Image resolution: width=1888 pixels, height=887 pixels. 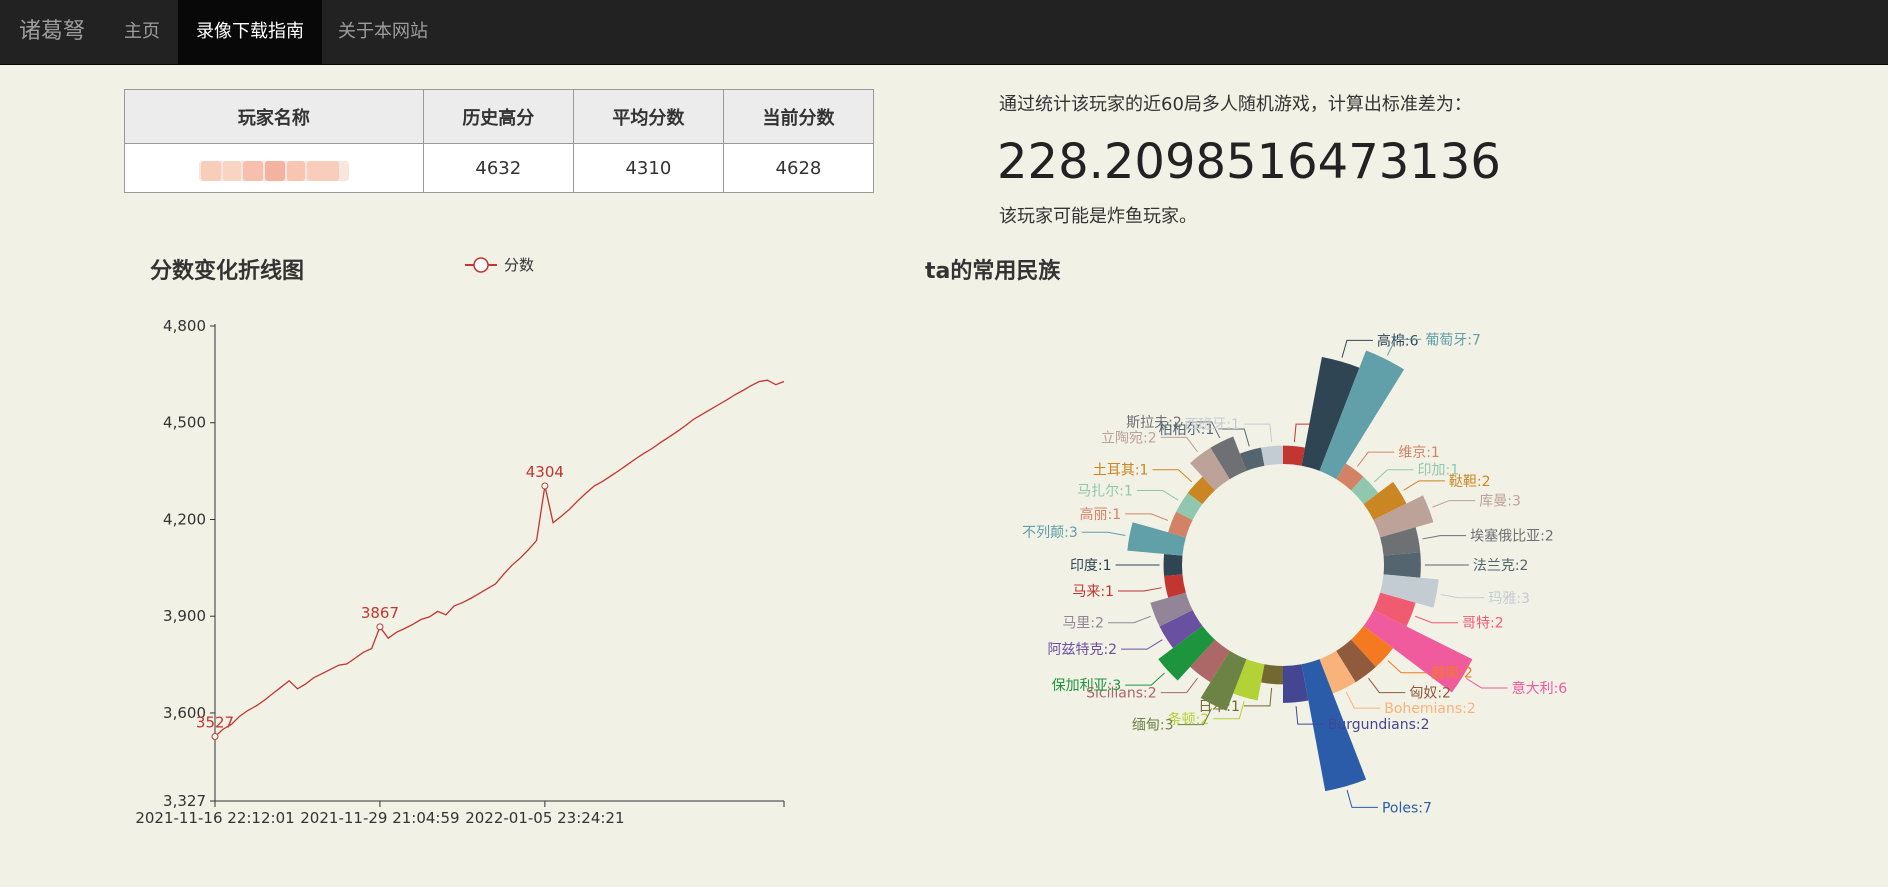 I want to click on slice-label: 马扎尔:1, so click(x=1105, y=492).